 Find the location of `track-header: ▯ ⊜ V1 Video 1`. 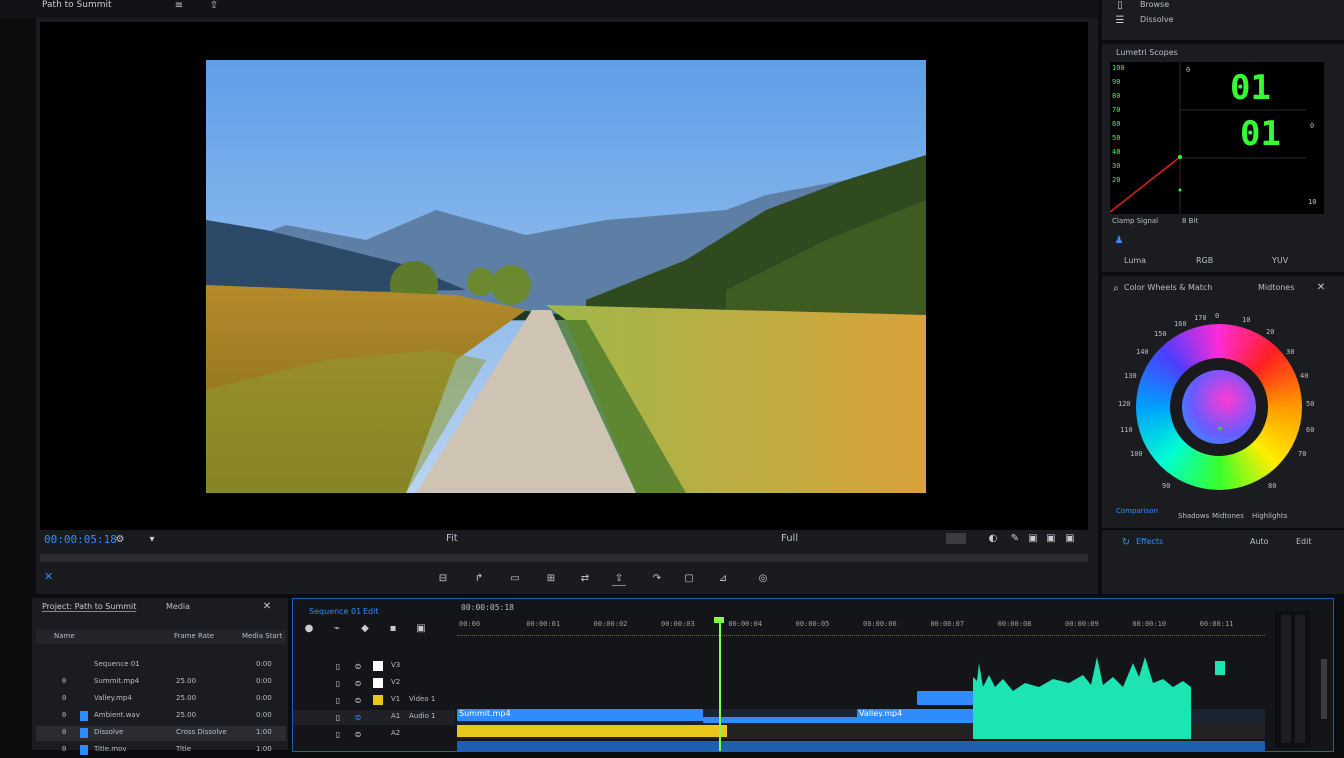

track-header: ▯ ⊜ V1 Video 1 is located at coordinates (374, 700).